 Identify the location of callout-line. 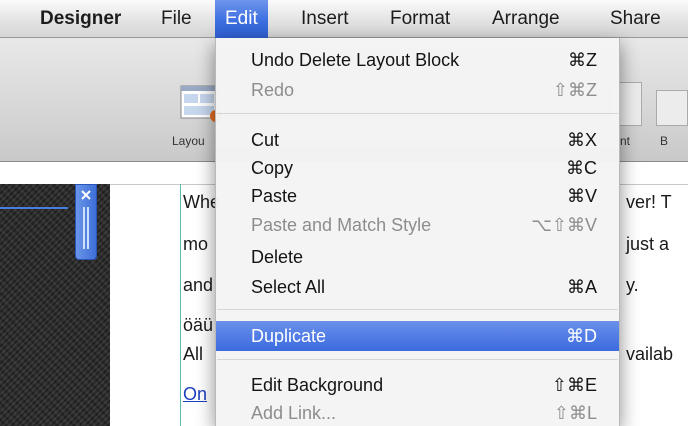
(34, 208).